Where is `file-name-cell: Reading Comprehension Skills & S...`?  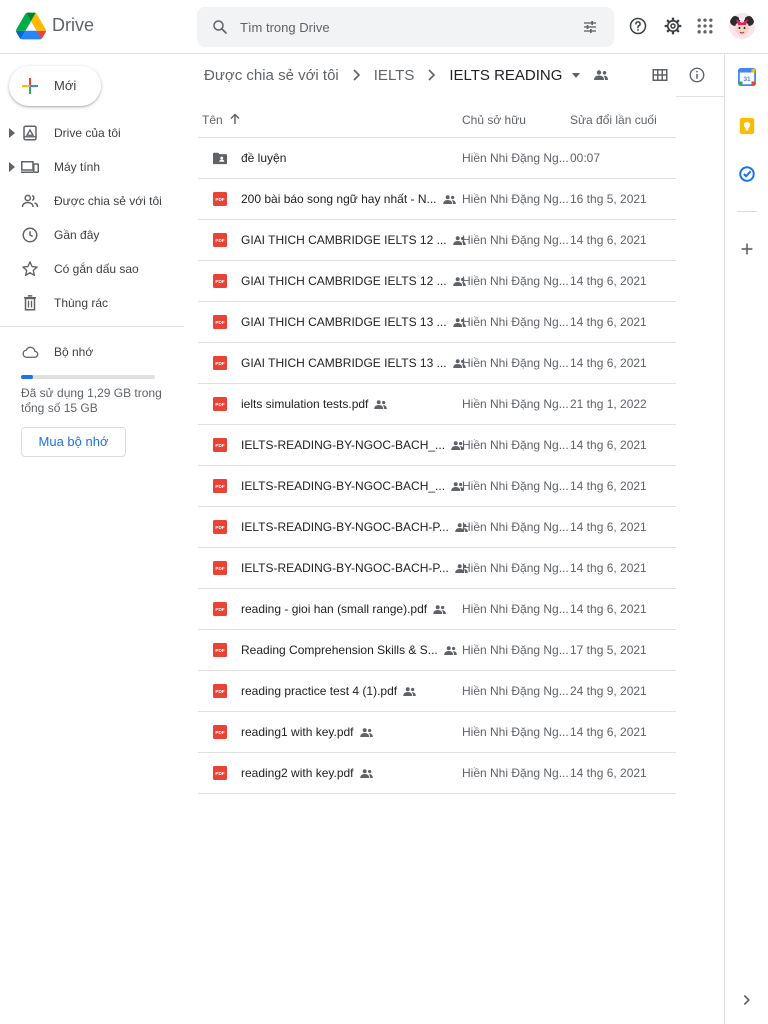 file-name-cell: Reading Comprehension Skills & S... is located at coordinates (349, 650).